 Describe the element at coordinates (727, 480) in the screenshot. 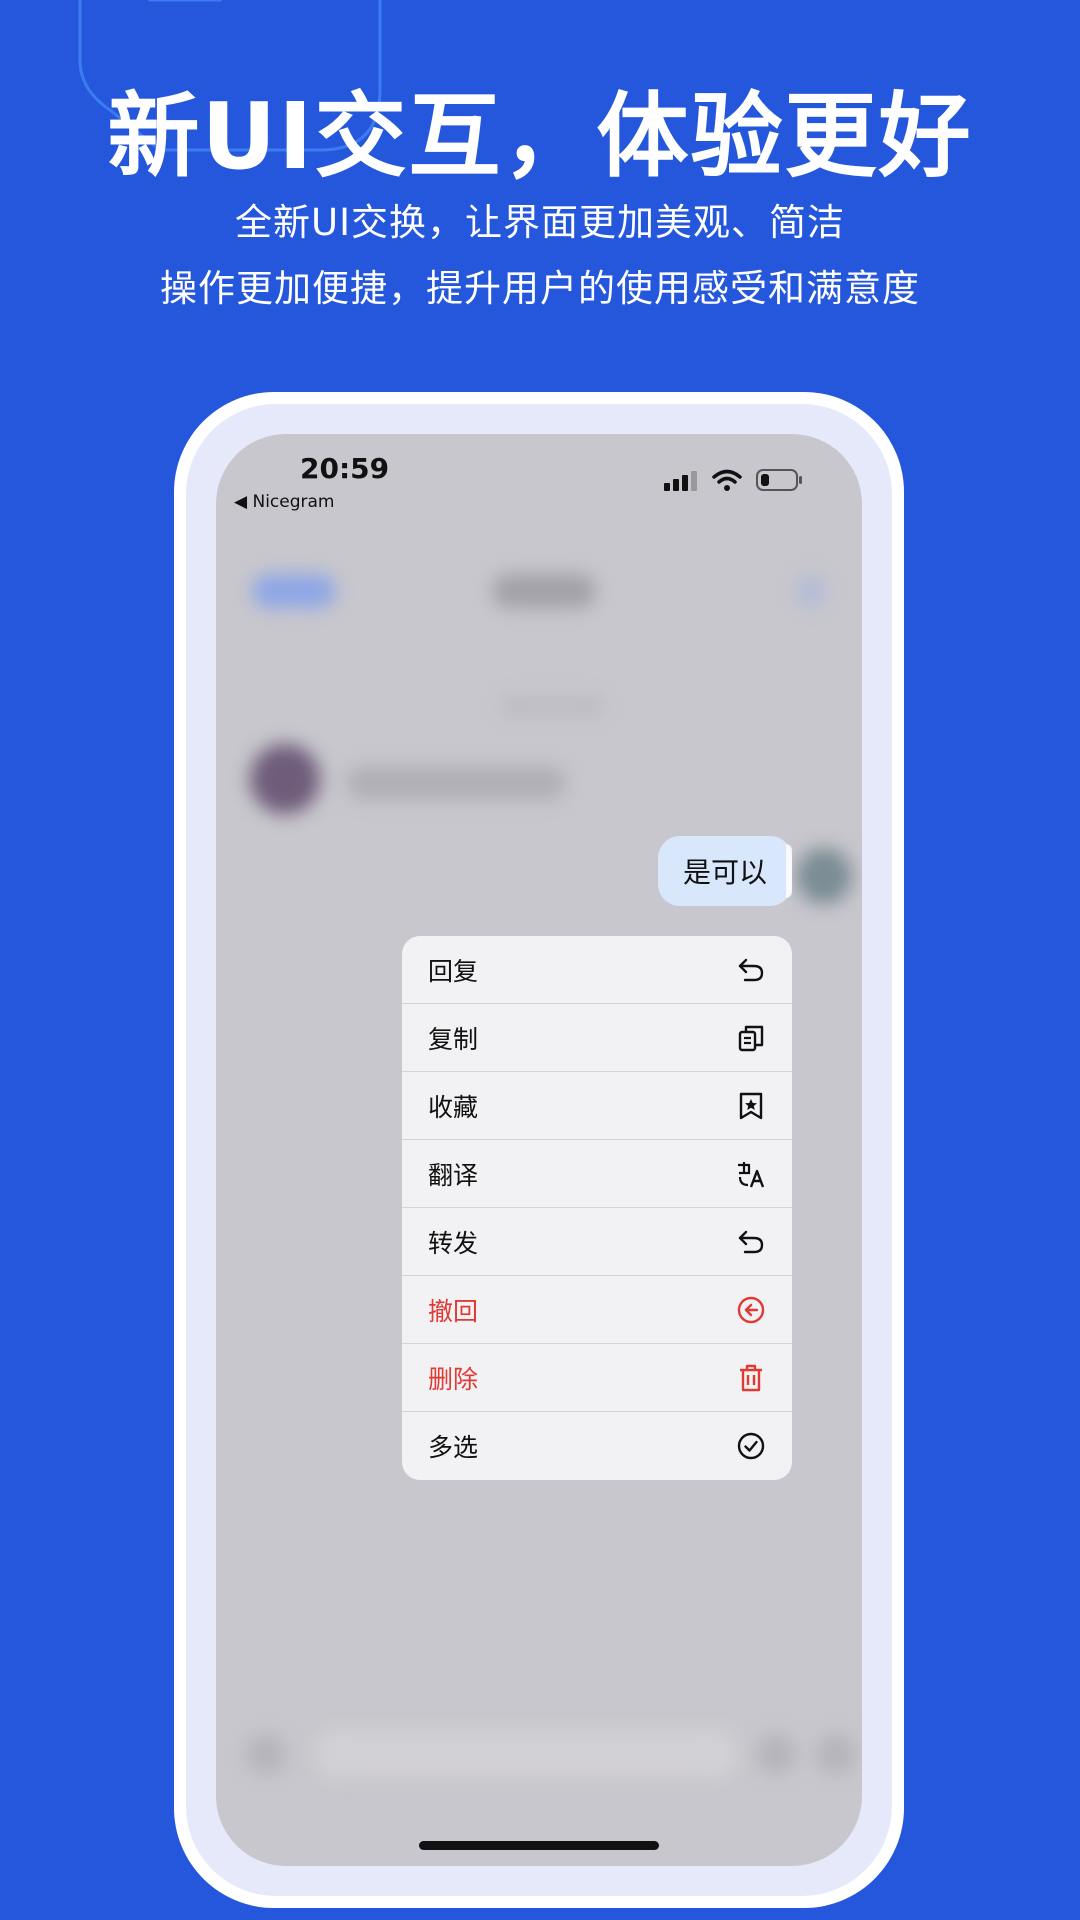

I see `wifi-icon` at that location.